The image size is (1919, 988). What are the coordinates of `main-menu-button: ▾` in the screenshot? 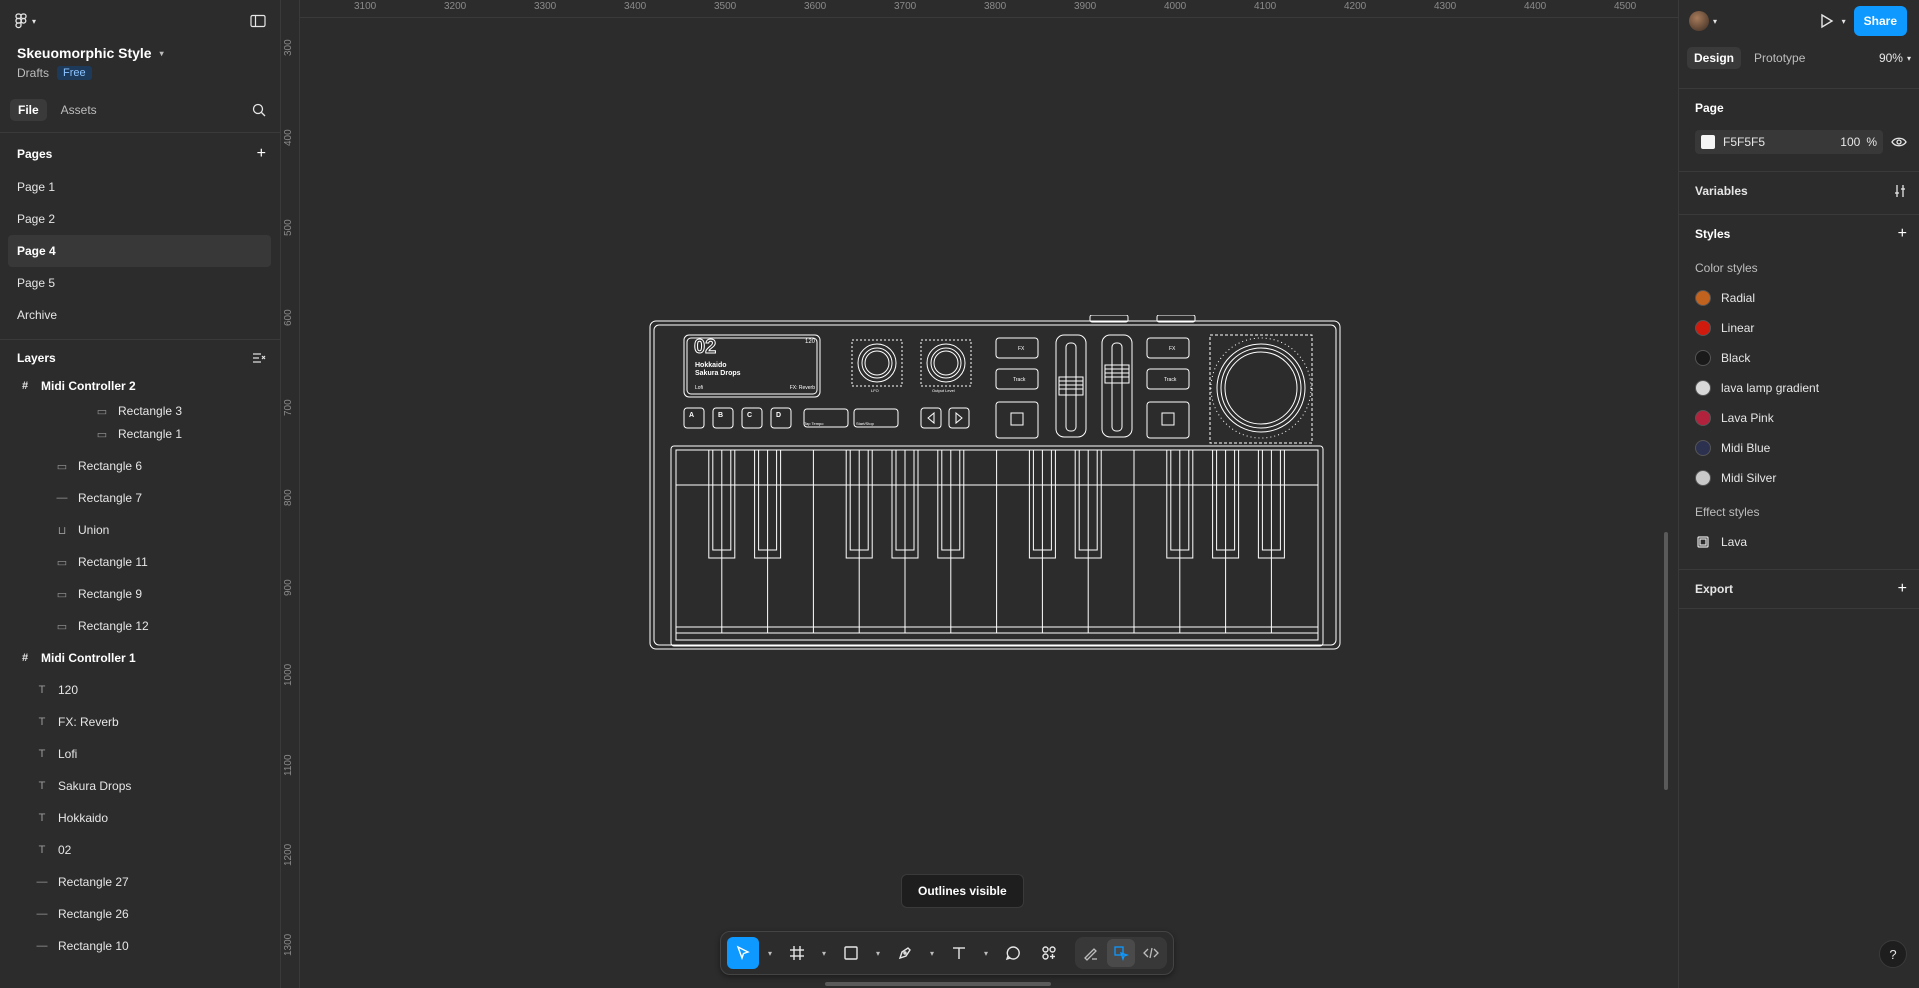 It's located at (25, 21).